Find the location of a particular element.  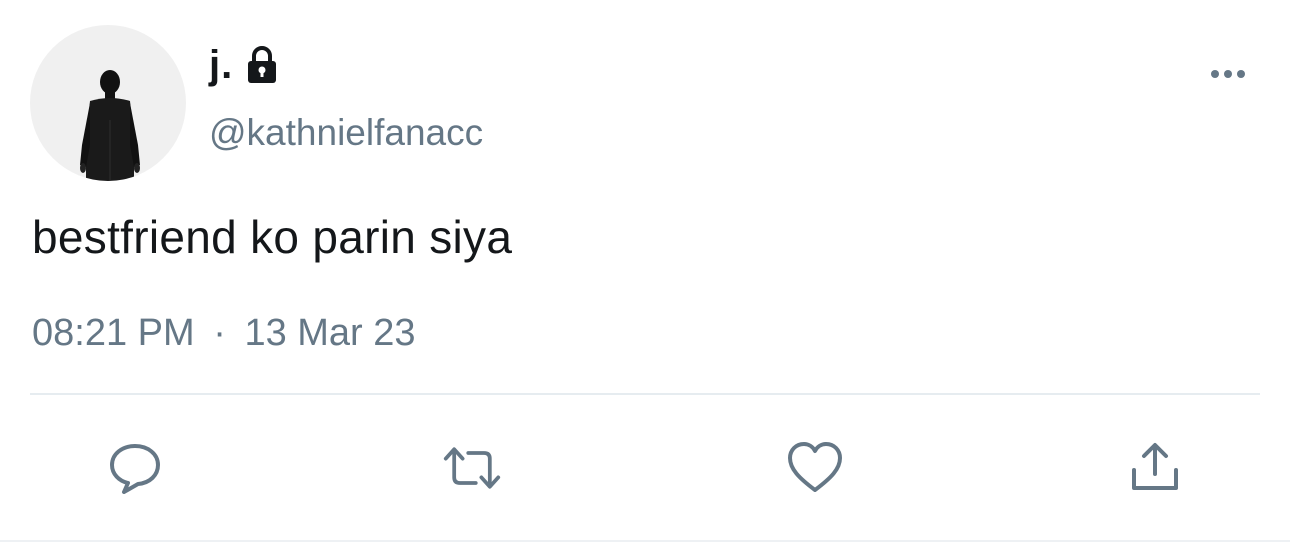

share-icon is located at coordinates (1155, 466).